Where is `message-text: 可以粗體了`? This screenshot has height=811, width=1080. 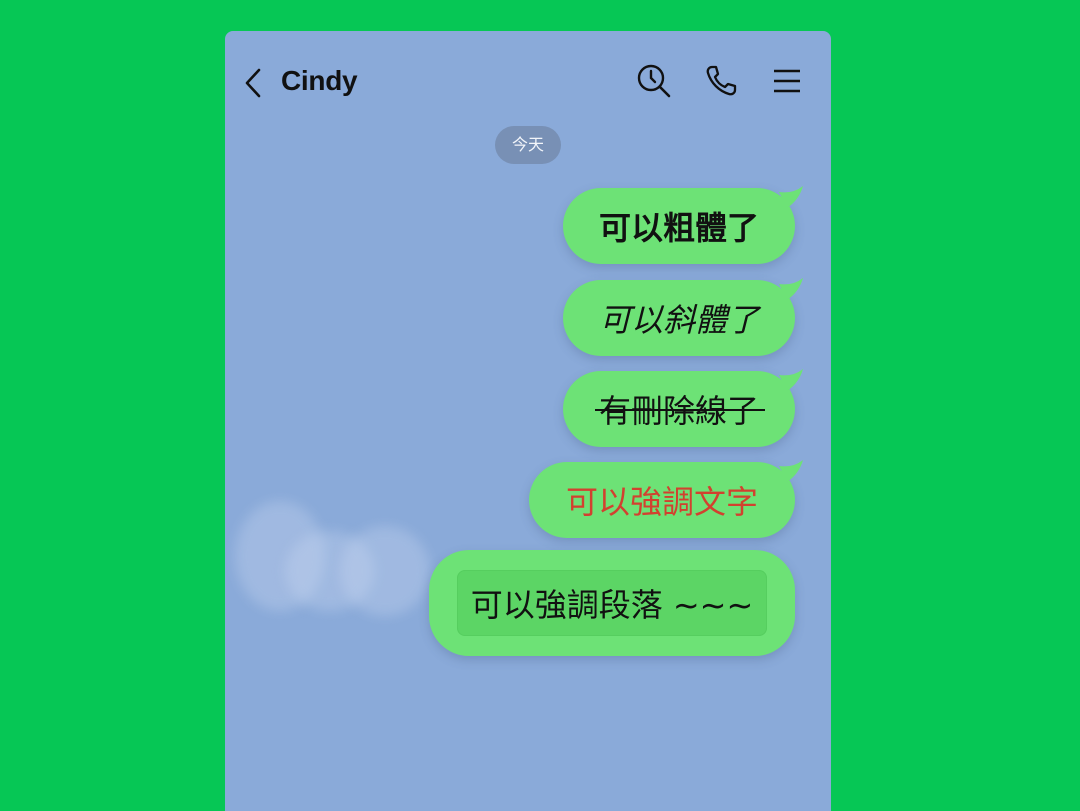 message-text: 可以粗體了 is located at coordinates (678, 228).